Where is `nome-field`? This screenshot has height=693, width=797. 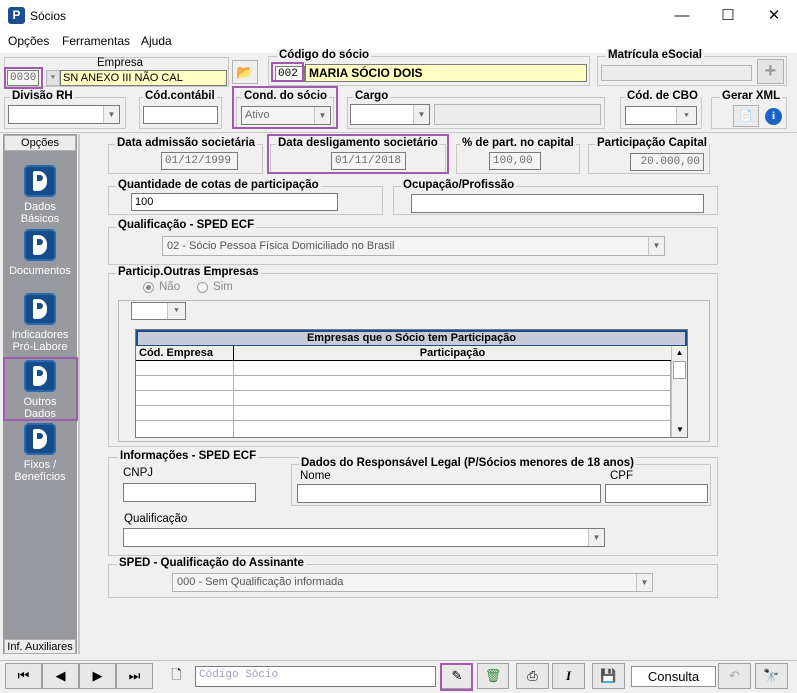 nome-field is located at coordinates (449, 493).